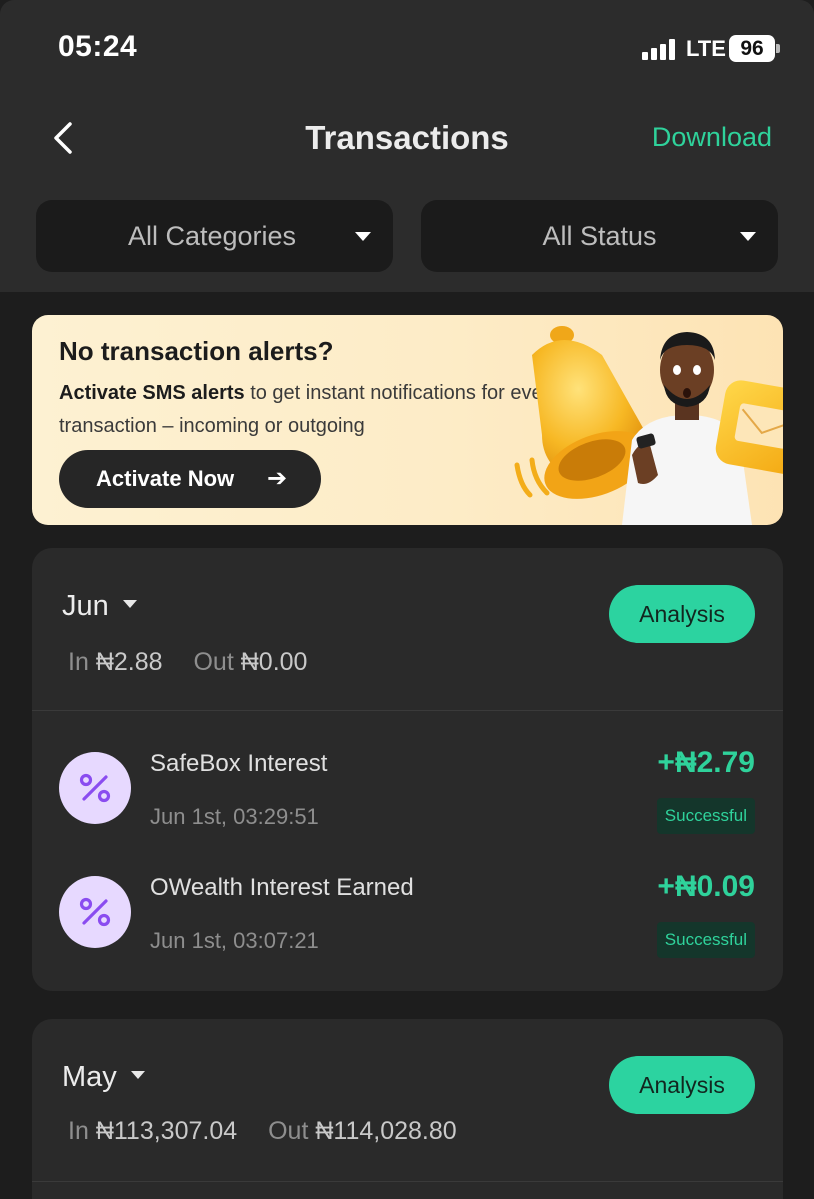 The width and height of the screenshot is (814, 1199). Describe the element at coordinates (234, 816) in the screenshot. I see `transaction-time: Jun 1st, 03:29:51` at that location.